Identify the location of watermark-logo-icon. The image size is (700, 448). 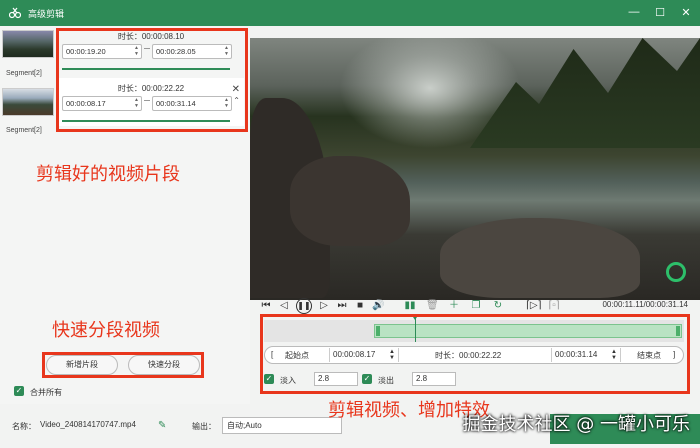
(676, 272).